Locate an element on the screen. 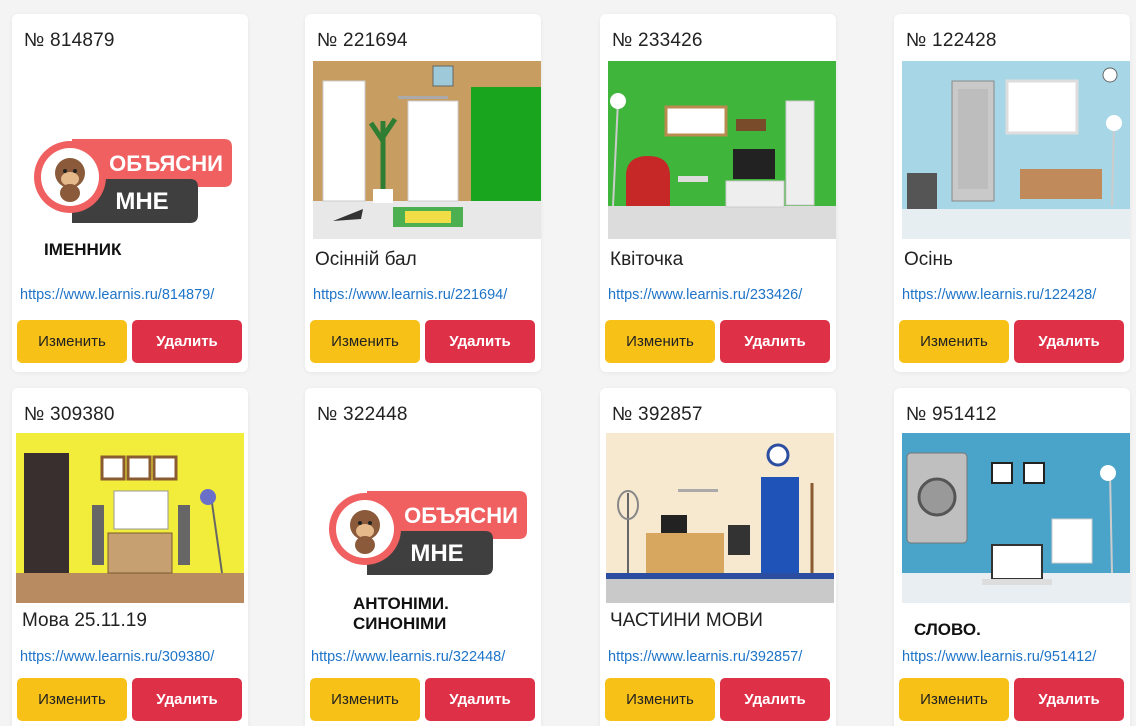  task-number: № 221694 is located at coordinates (362, 40).